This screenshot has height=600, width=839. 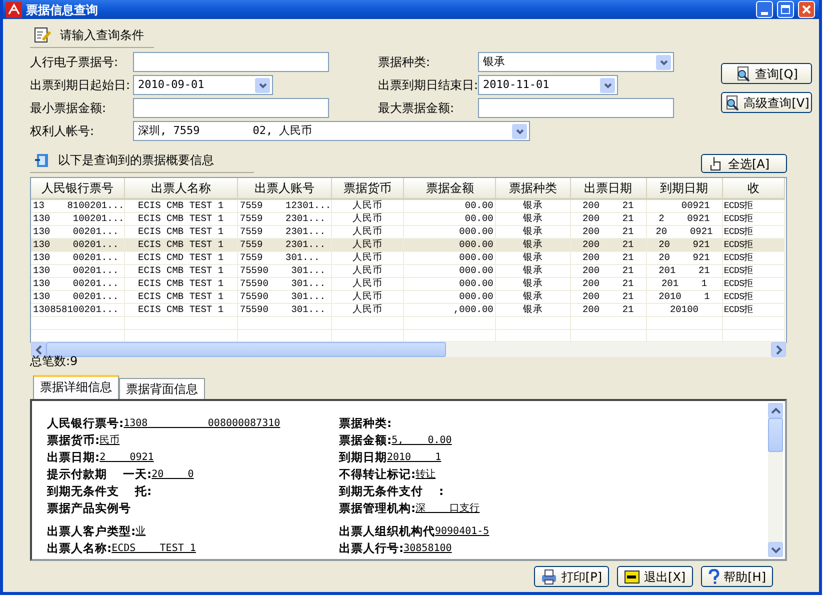 I want to click on table-cell: 201 21, so click(x=684, y=271).